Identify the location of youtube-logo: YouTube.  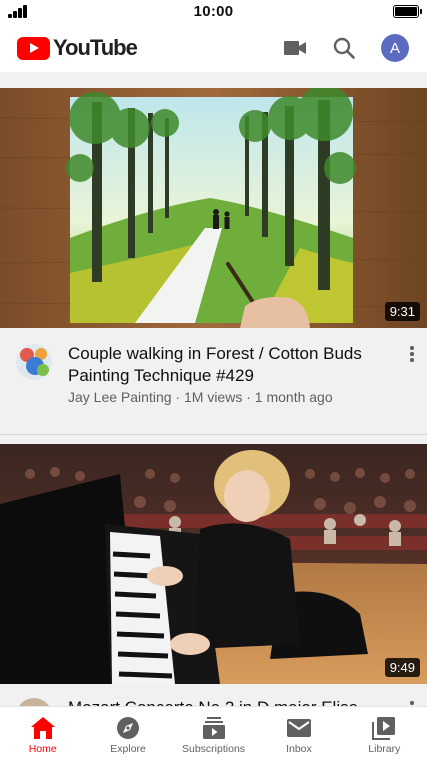
(77, 47).